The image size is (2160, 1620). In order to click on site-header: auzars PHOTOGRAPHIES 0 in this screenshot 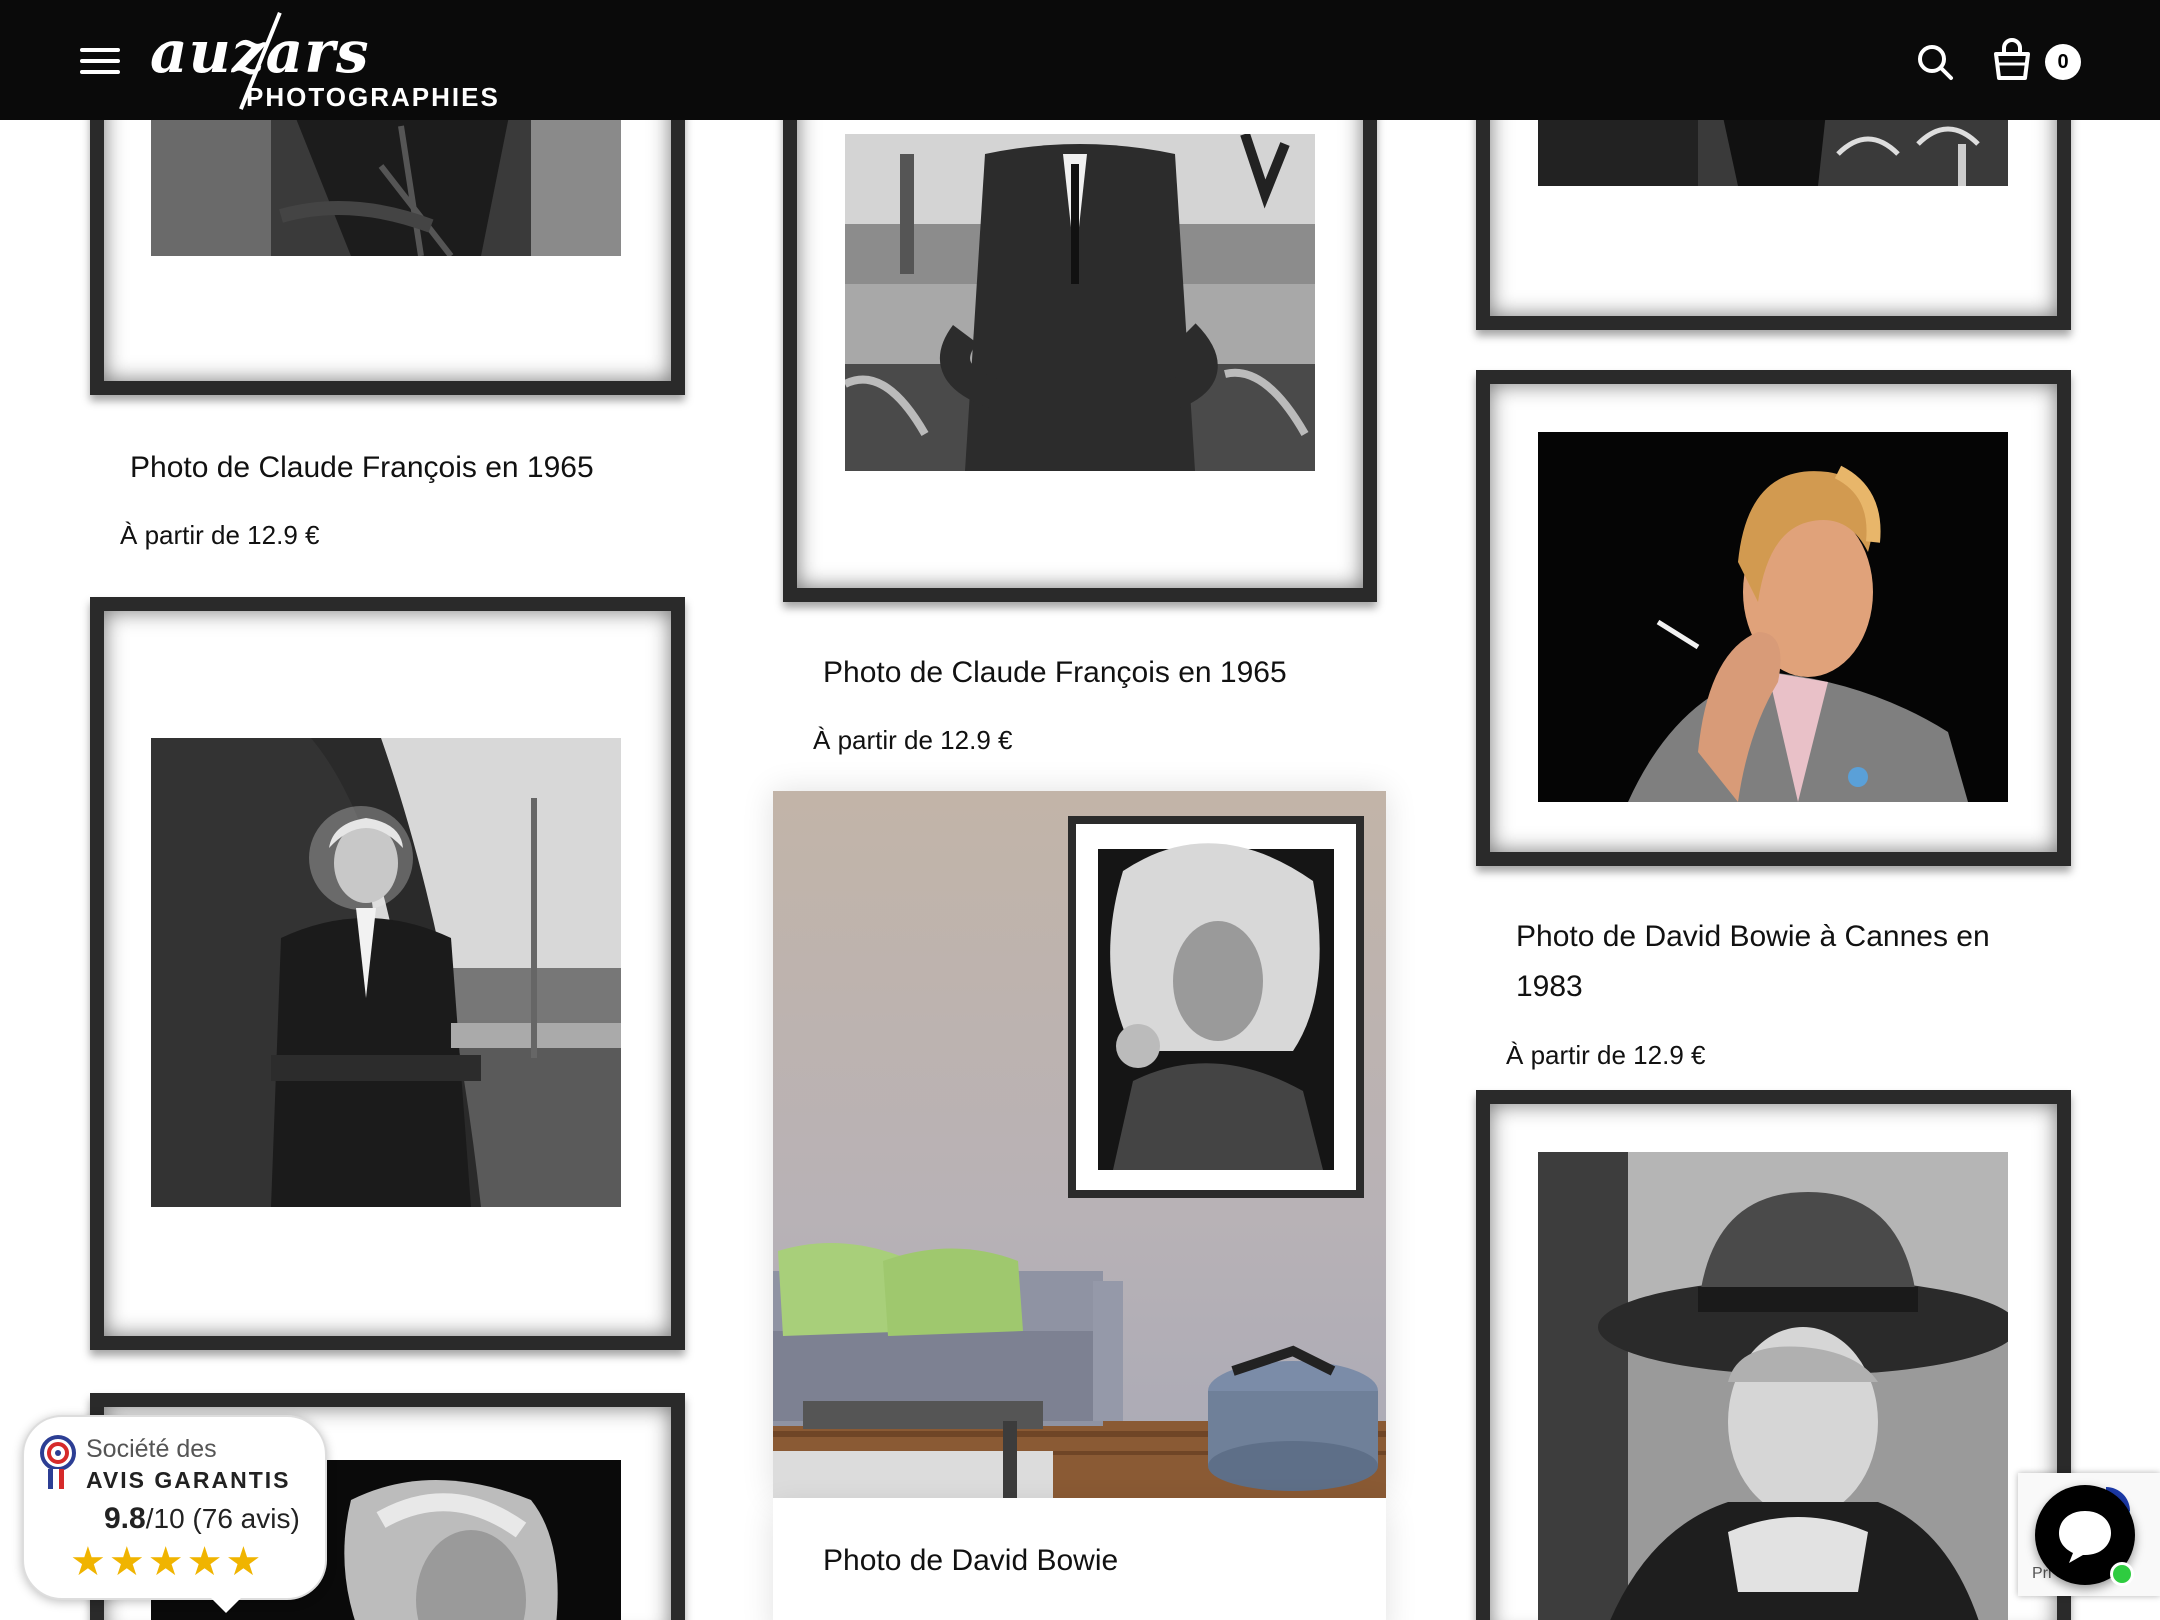, I will do `click(1080, 60)`.